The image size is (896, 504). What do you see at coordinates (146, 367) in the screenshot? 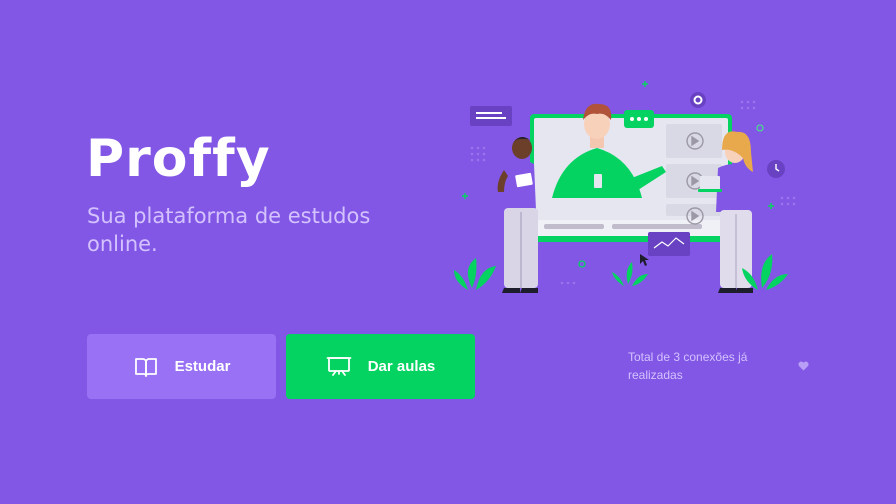
I see `book-open-icon` at bounding box center [146, 367].